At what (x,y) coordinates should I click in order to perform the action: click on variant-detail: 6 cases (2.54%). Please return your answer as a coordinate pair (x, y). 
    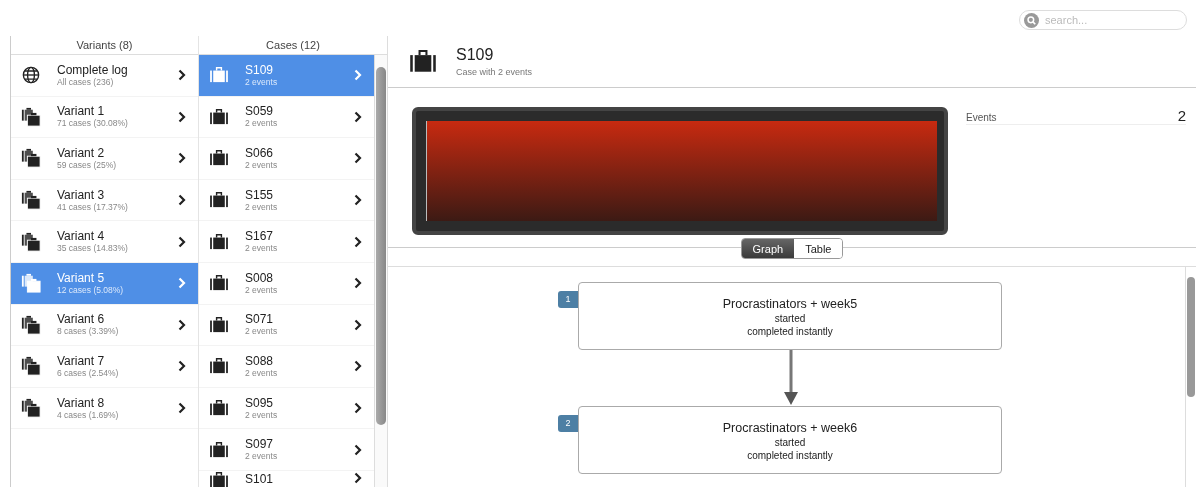
    Looking at the image, I should click on (88, 373).